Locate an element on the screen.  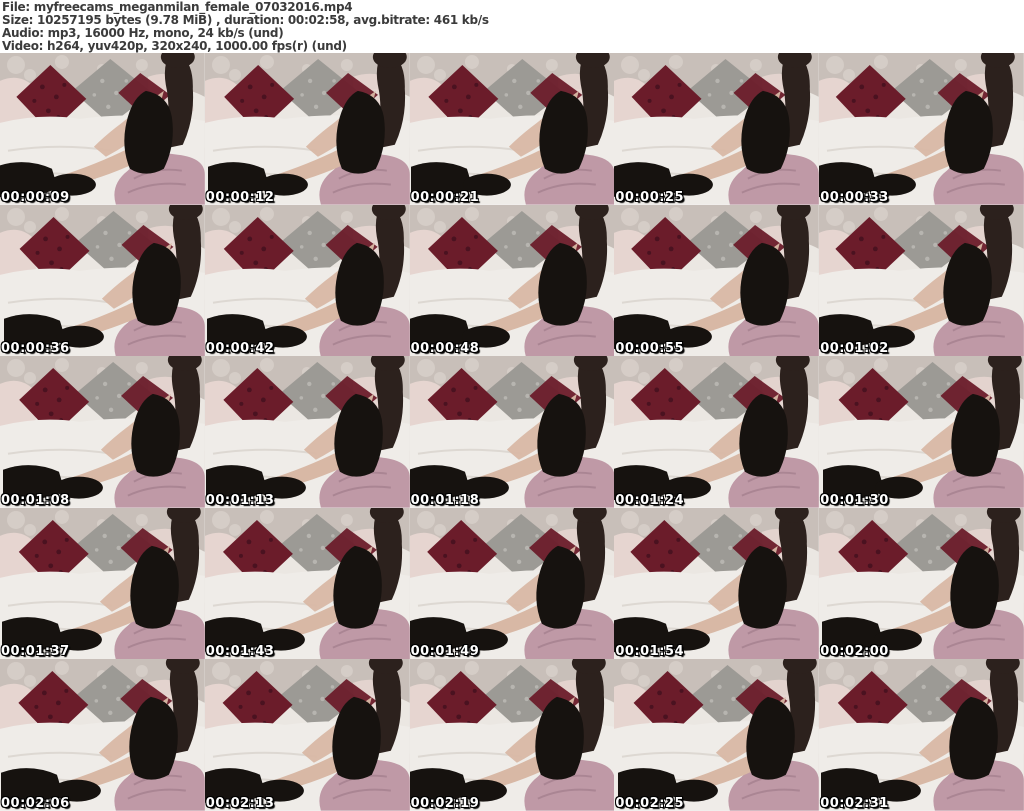
video-thumbnail: 00:01:13 is located at coordinates (307, 432).